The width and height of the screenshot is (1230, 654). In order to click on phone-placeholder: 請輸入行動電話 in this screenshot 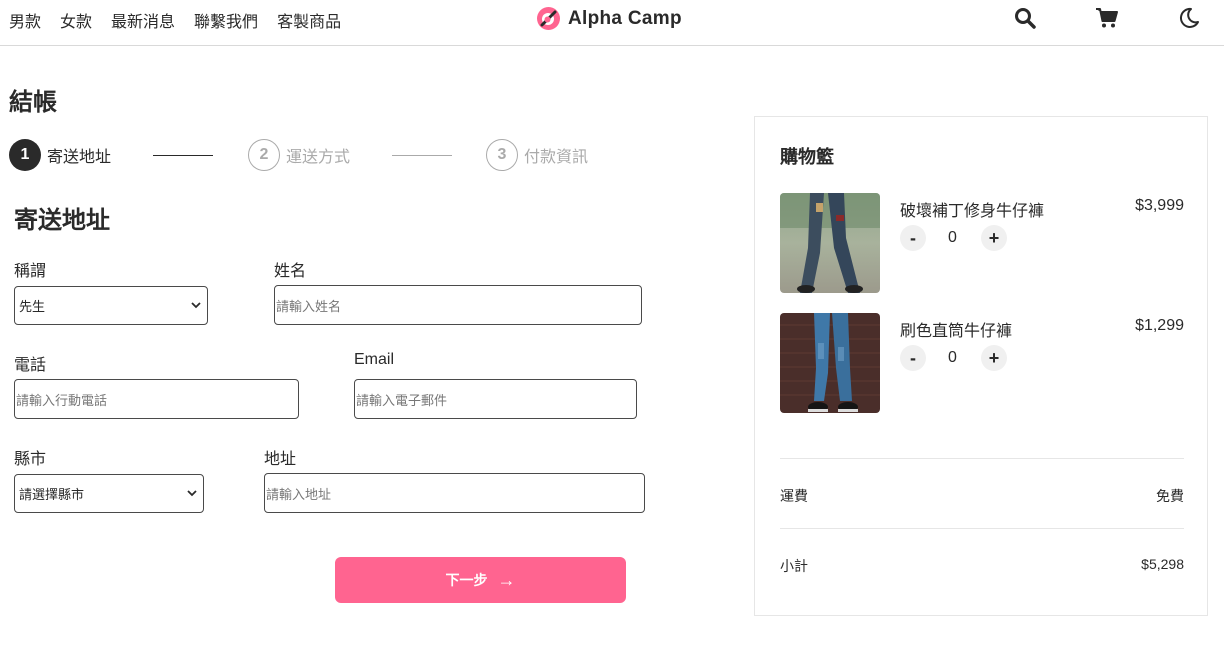, I will do `click(62, 400)`.